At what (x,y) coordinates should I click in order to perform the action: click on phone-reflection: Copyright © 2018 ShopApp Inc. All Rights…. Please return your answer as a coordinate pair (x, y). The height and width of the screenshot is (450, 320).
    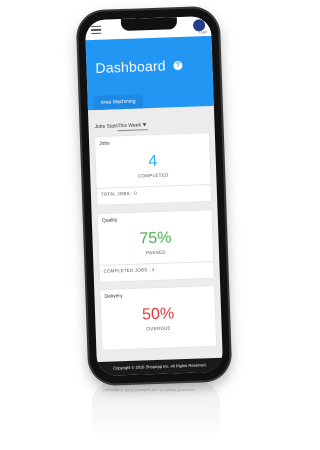
    Looking at the image, I should click on (156, 411).